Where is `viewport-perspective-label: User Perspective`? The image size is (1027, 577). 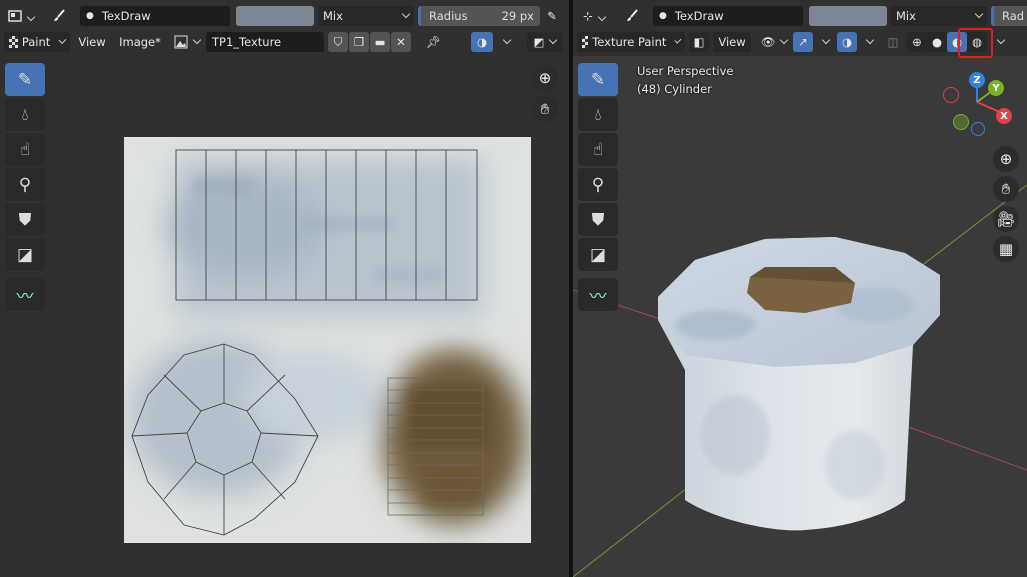 viewport-perspective-label: User Perspective is located at coordinates (685, 71).